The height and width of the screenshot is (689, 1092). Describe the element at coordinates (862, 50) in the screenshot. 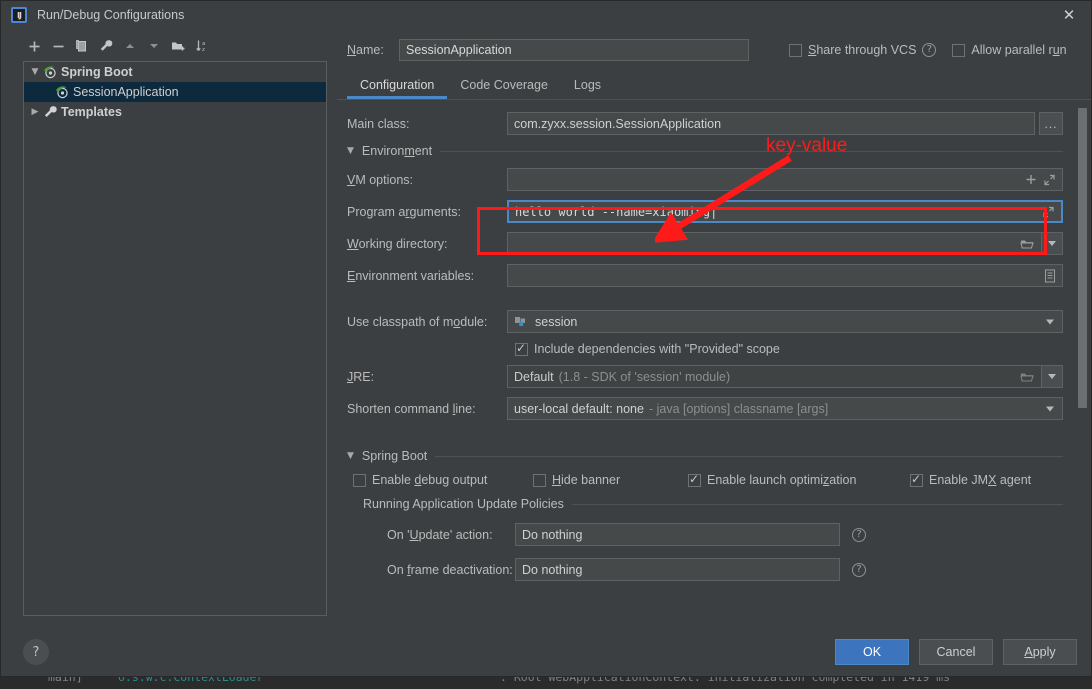

I see `share-vcs-label: Share through VCS` at that location.